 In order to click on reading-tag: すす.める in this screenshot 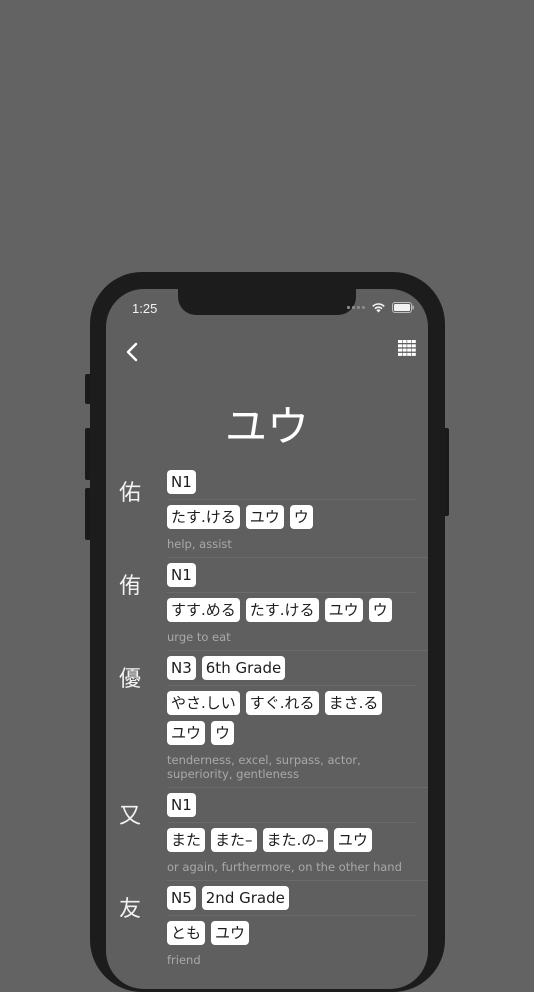, I will do `click(203, 610)`.